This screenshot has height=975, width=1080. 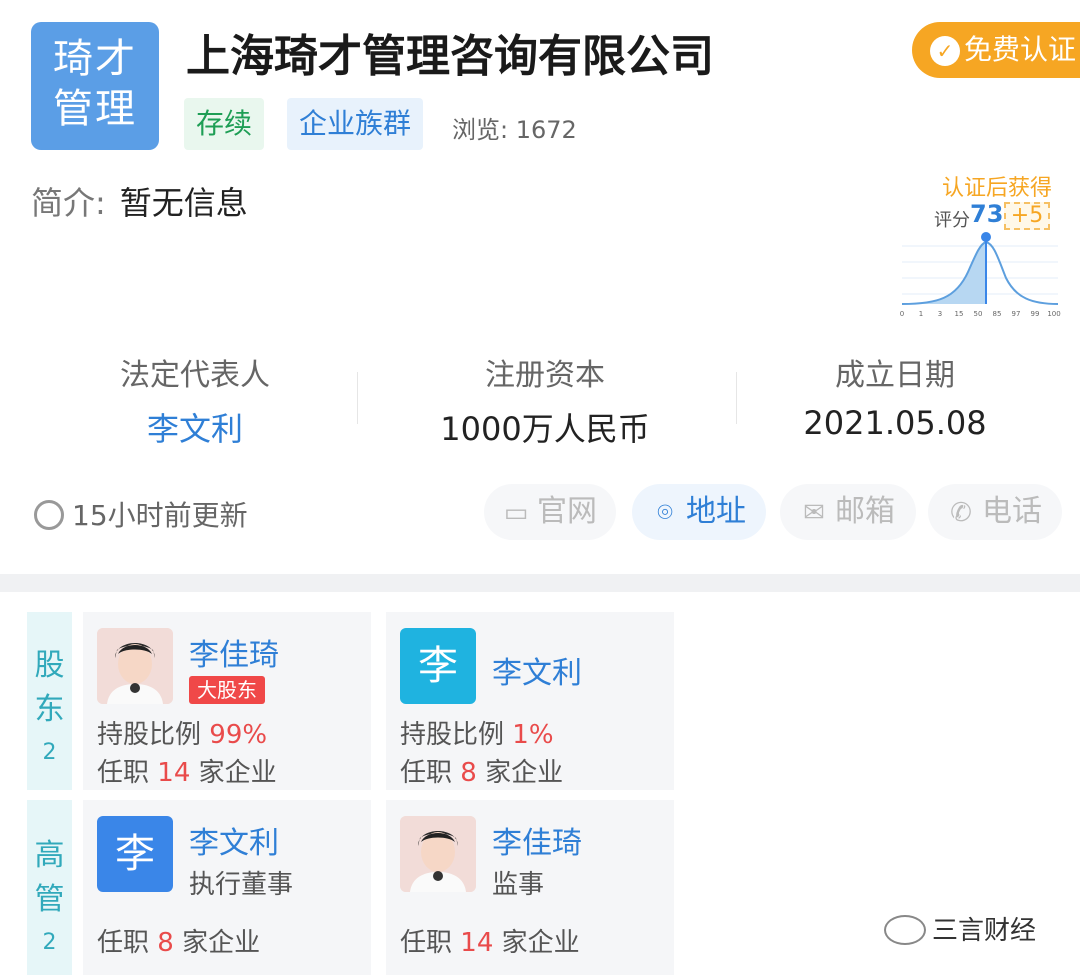 I want to click on legal-representative: 法定代表人 李文利, so click(x=195, y=400).